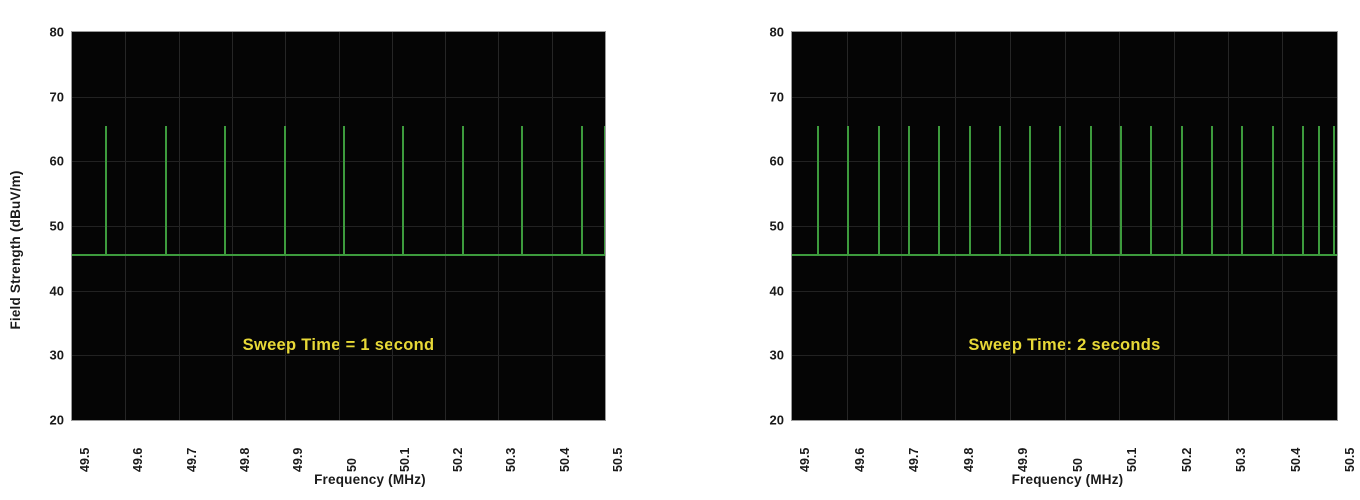 This screenshot has height=500, width=1360. Describe the element at coordinates (370, 479) in the screenshot. I see `x-axis-title-left: Frequency (MHz)` at that location.